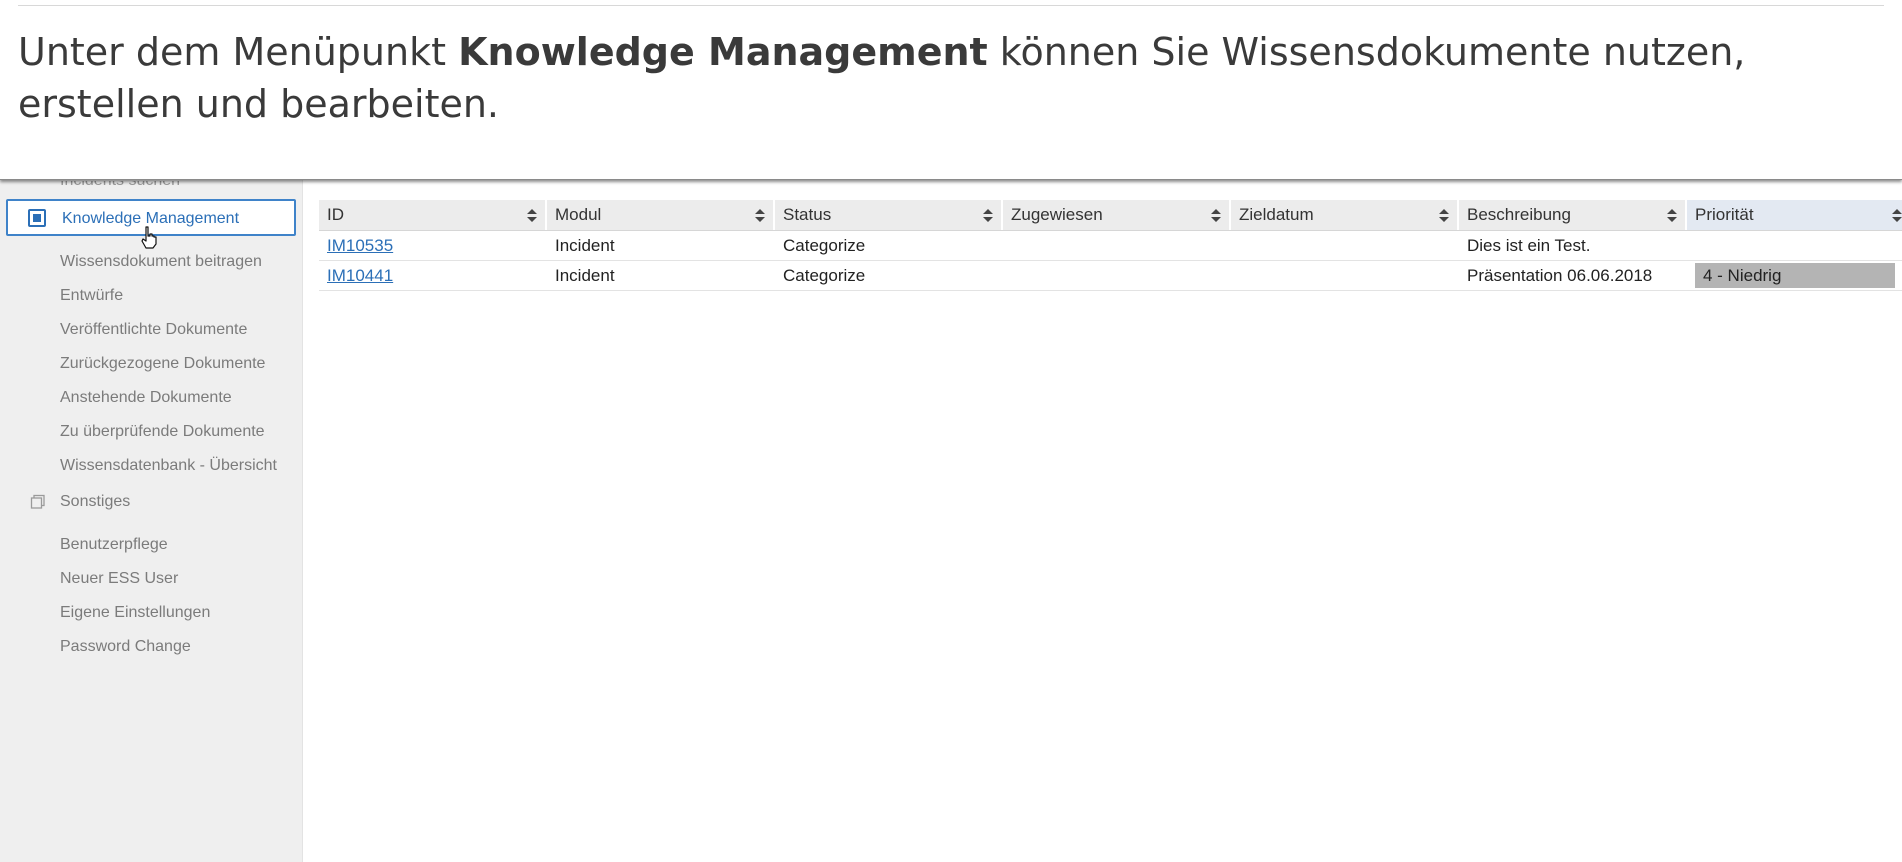  I want to click on knowledge-management-icon, so click(37, 218).